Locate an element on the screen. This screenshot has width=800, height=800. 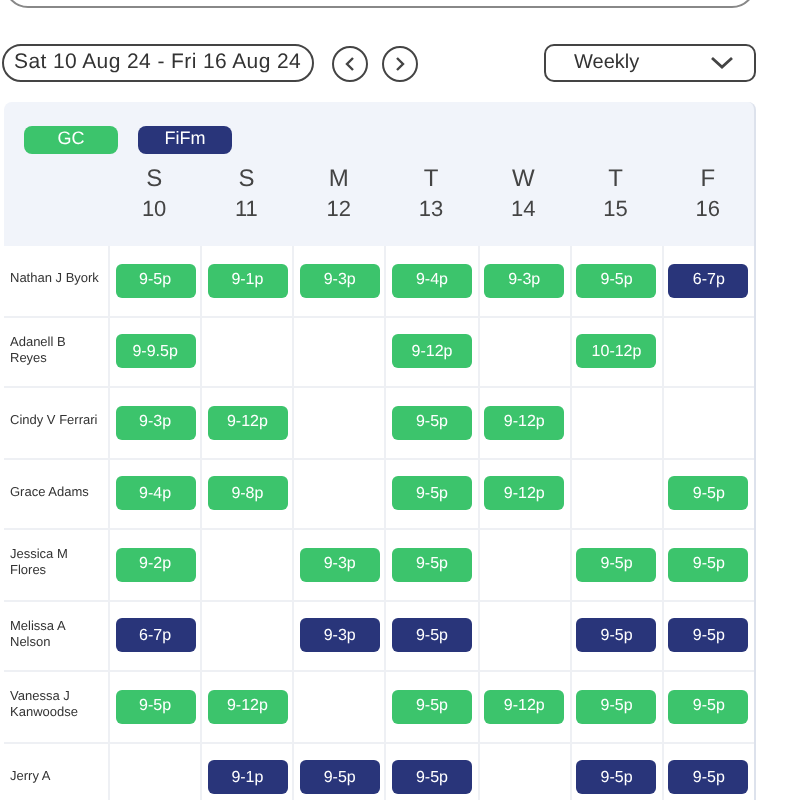
shift-pill: 10-12p is located at coordinates (616, 351).